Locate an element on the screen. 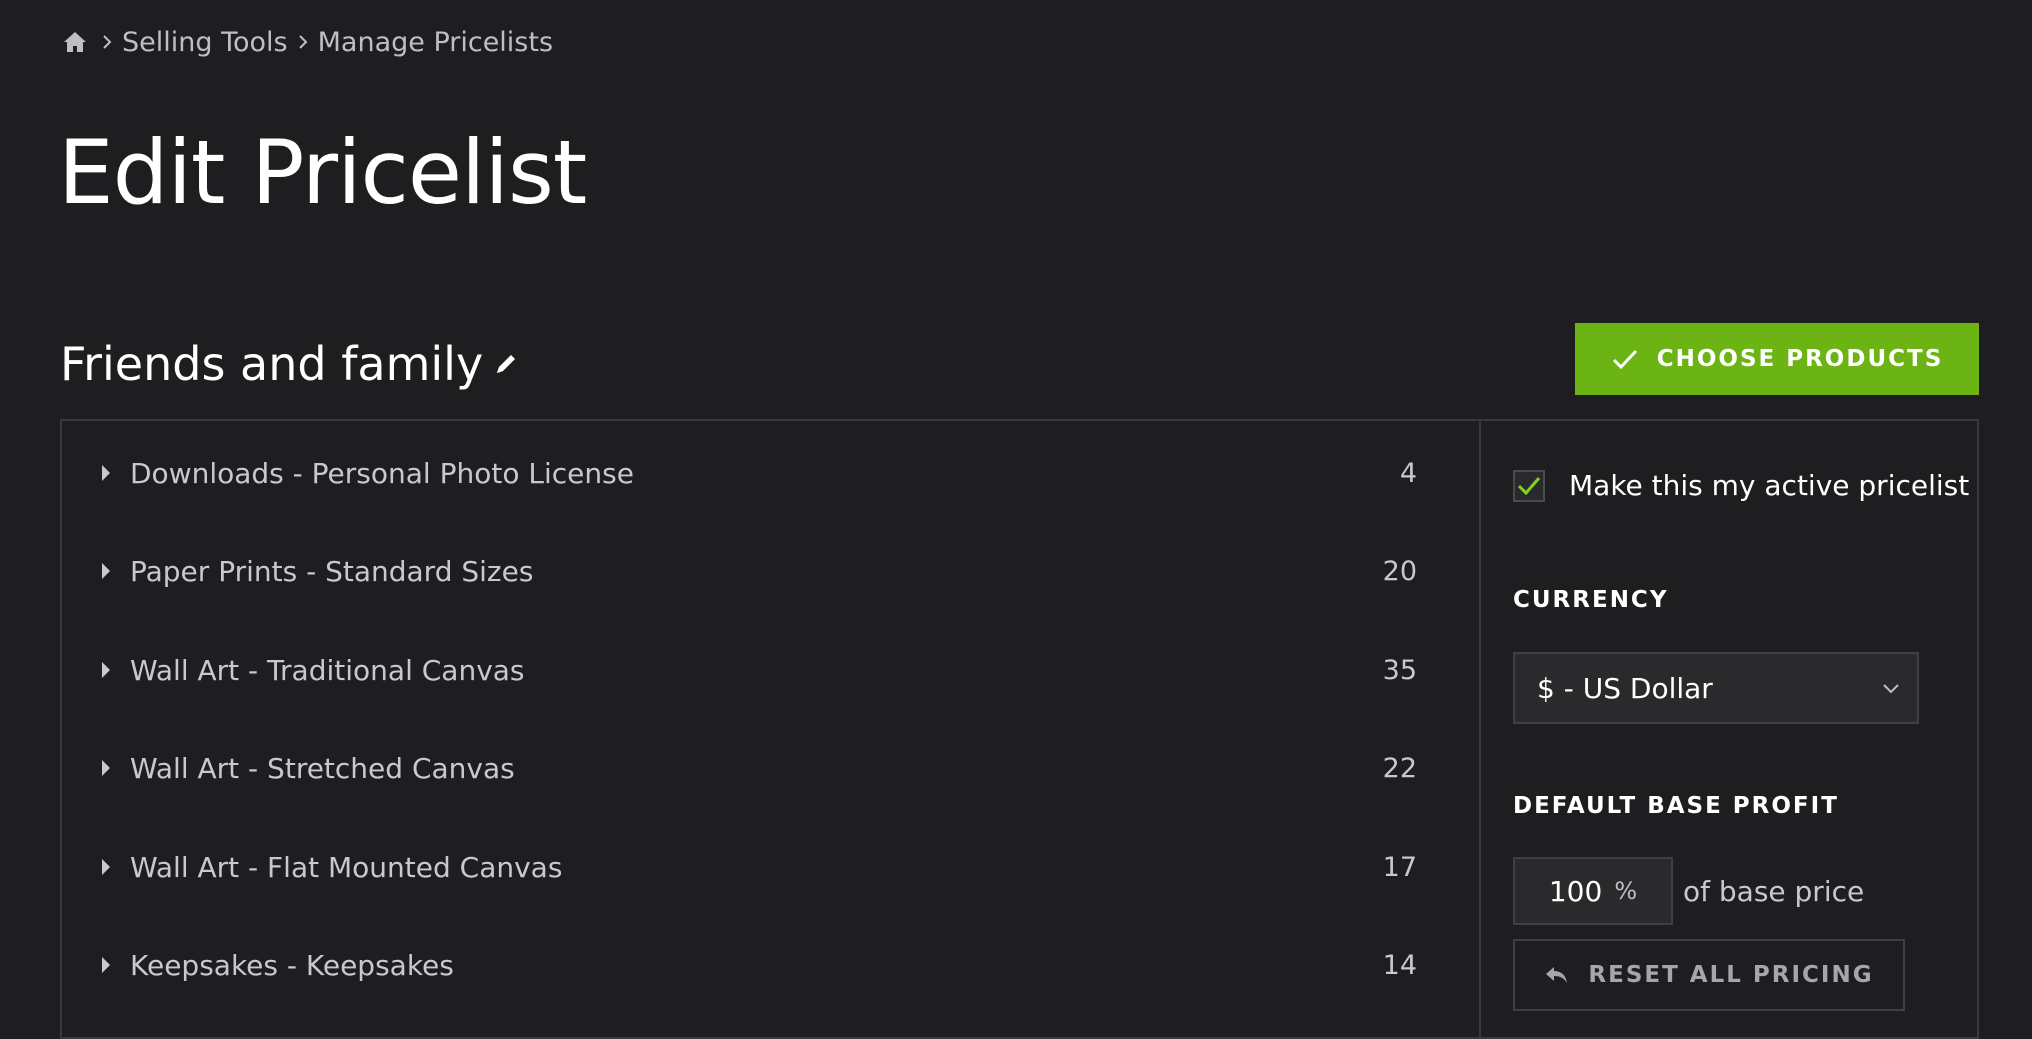 The width and height of the screenshot is (2032, 1039). base-profit-value: 100 is located at coordinates (1575, 891).